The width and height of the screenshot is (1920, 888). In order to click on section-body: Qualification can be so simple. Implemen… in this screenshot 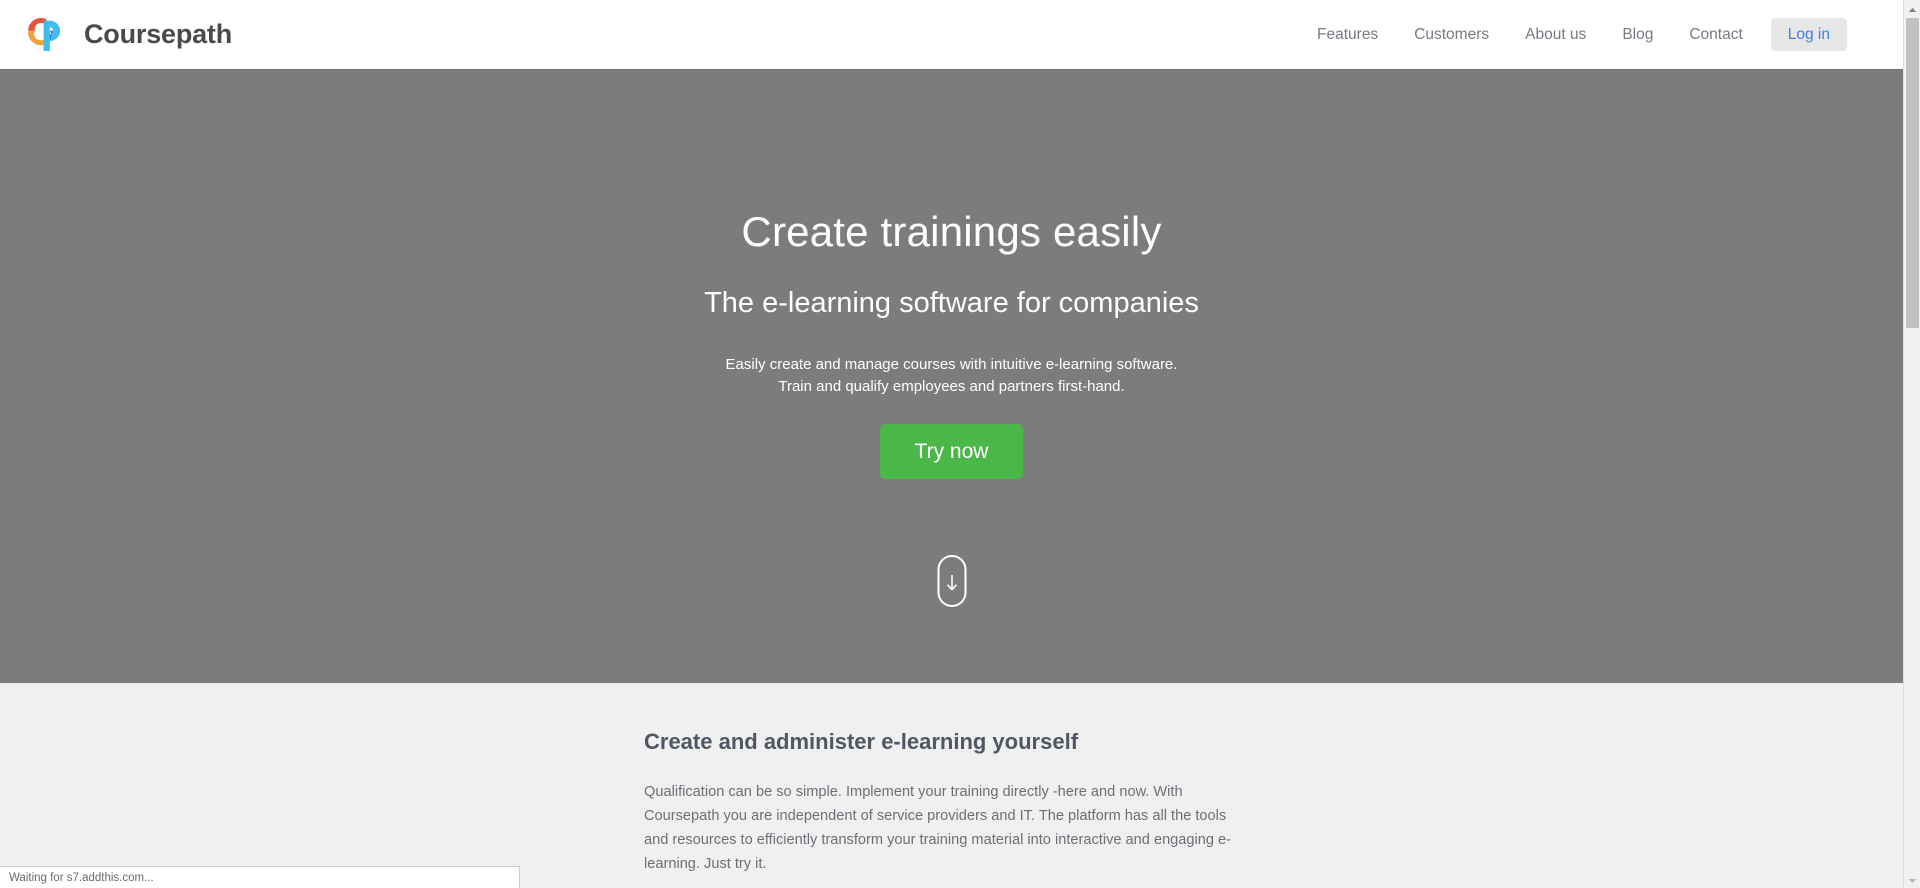, I will do `click(938, 828)`.